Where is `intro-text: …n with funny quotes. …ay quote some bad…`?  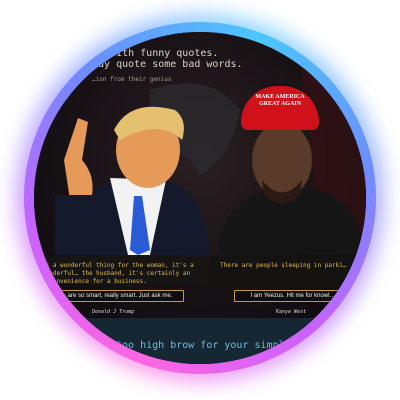
intro-text: …n with funny quotes. …ay quote some bad… is located at coordinates (167, 66).